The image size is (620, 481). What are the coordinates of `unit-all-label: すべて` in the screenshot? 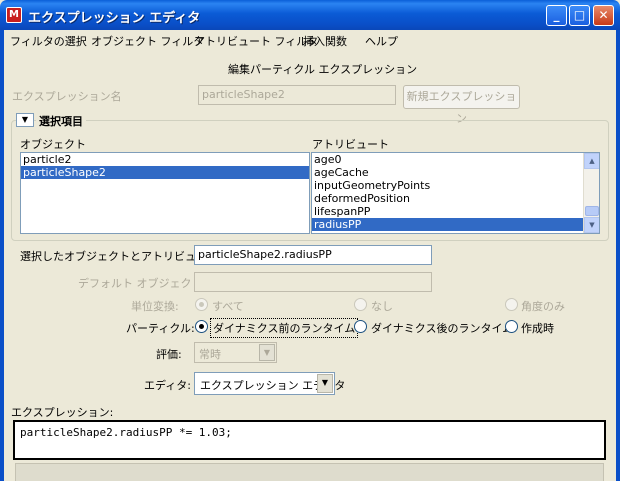 It's located at (228, 306).